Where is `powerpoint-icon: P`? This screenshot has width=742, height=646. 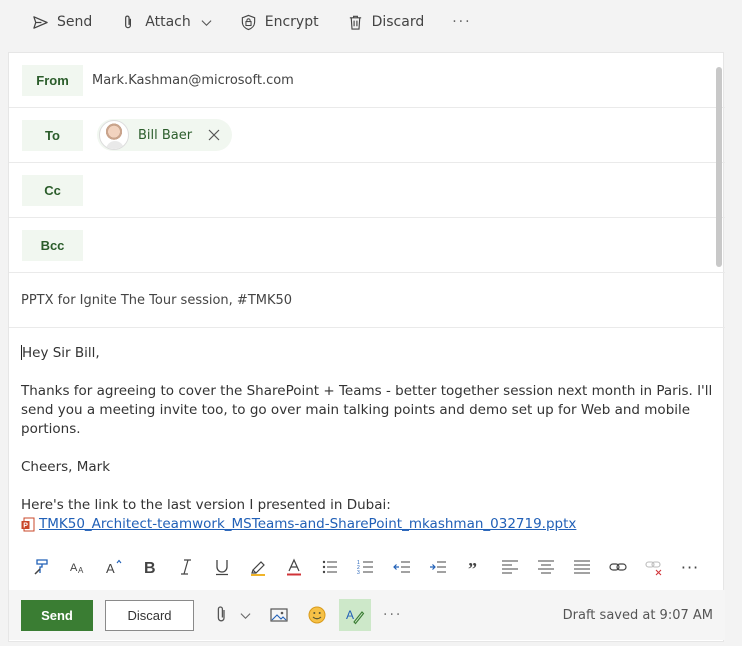 powerpoint-icon: P is located at coordinates (28, 524).